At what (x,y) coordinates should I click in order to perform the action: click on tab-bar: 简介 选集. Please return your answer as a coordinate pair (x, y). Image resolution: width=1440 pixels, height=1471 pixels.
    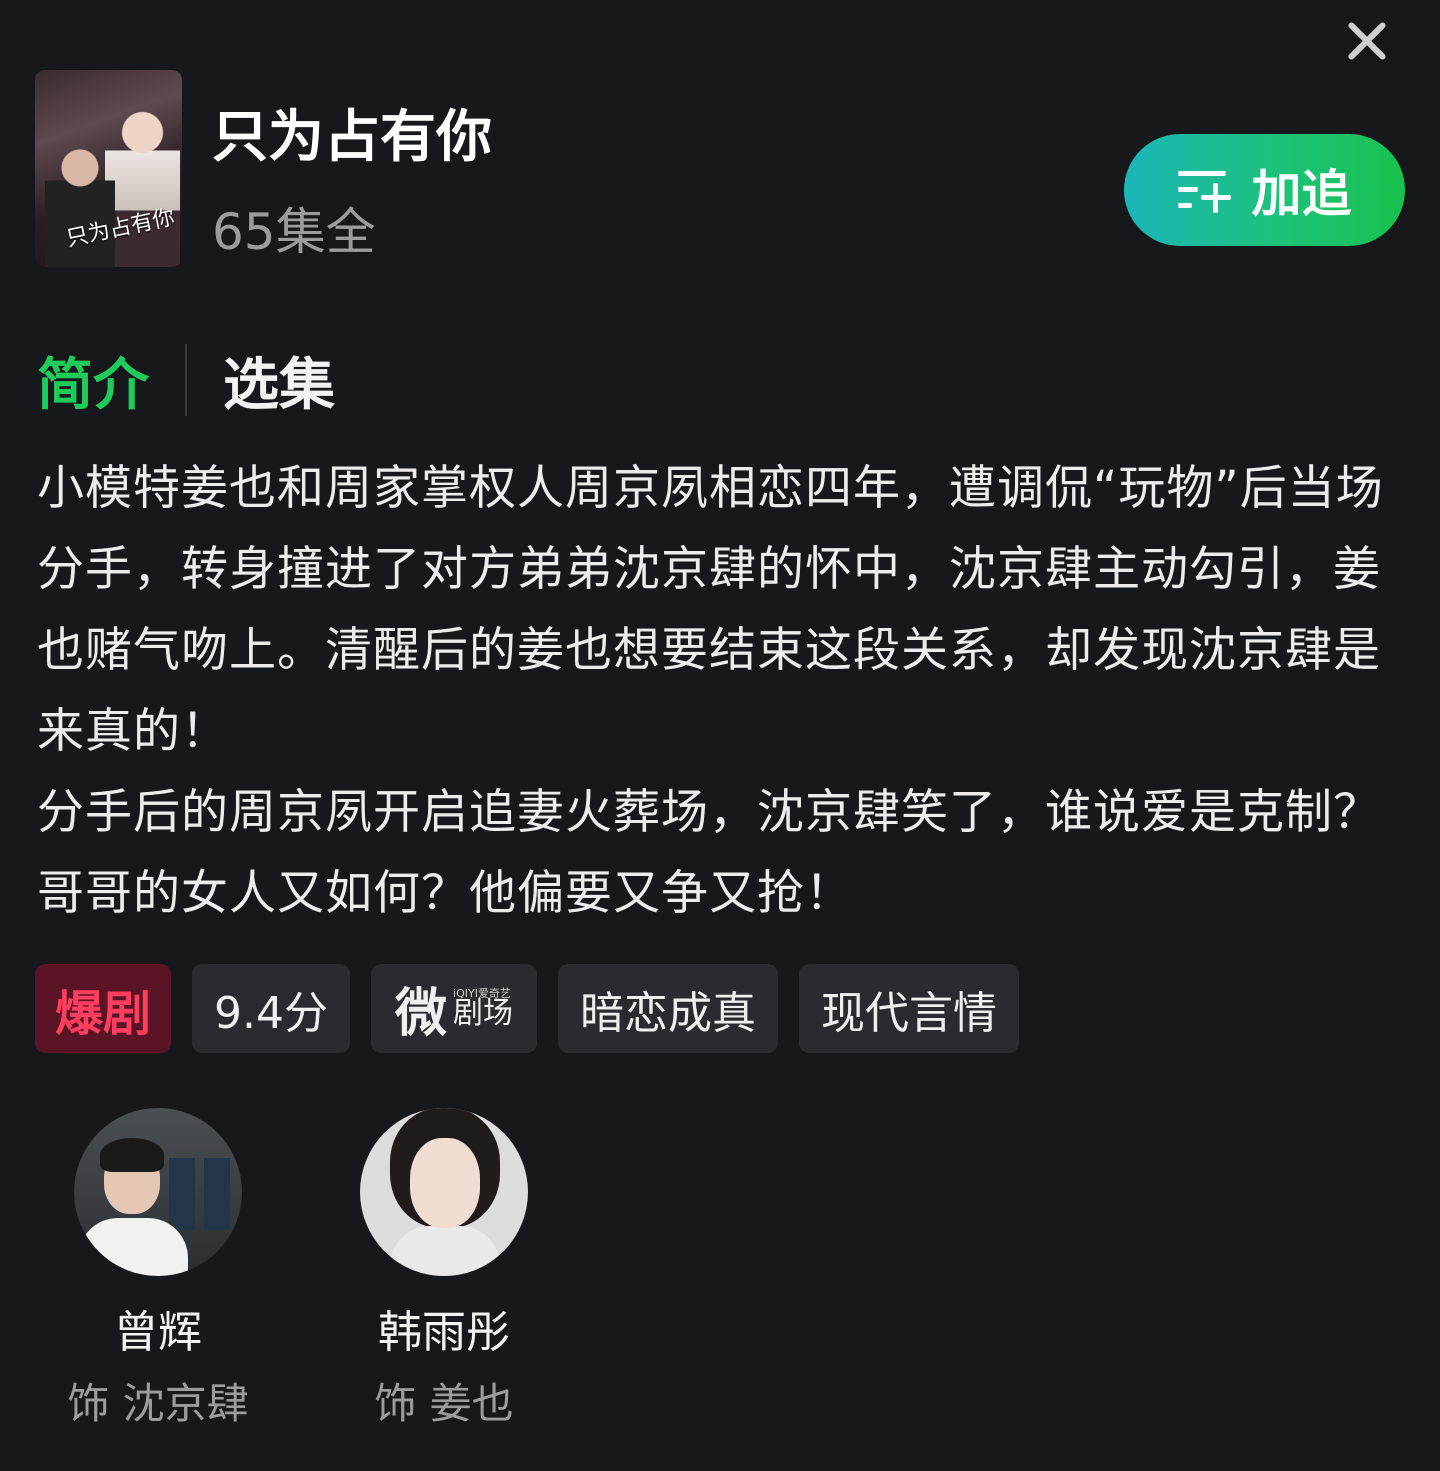
    Looking at the image, I should click on (186, 380).